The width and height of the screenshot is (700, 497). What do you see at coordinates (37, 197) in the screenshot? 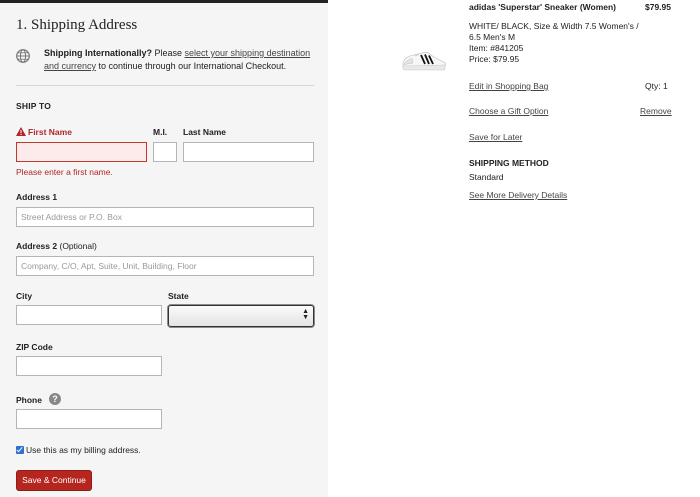
I see `address1-label: Address 1` at bounding box center [37, 197].